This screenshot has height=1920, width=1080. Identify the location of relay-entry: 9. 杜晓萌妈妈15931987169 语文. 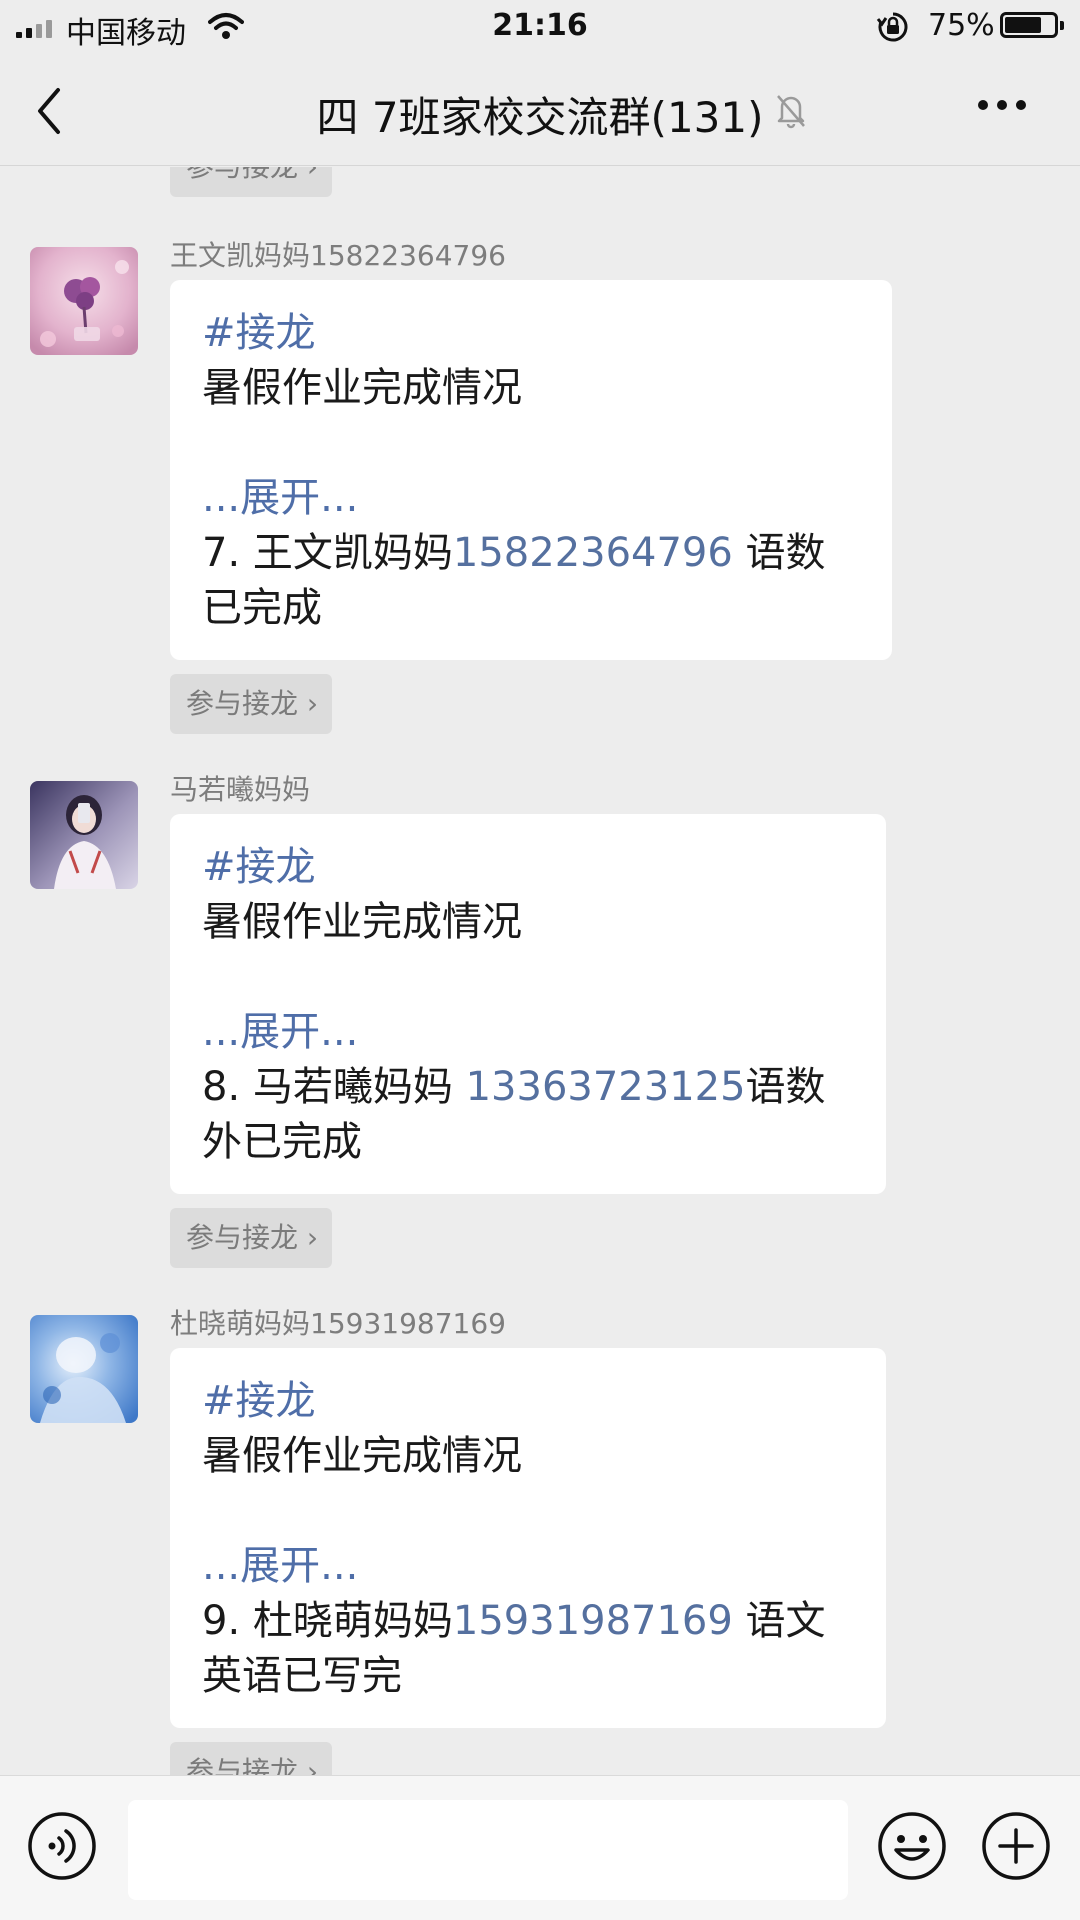
(528, 1621).